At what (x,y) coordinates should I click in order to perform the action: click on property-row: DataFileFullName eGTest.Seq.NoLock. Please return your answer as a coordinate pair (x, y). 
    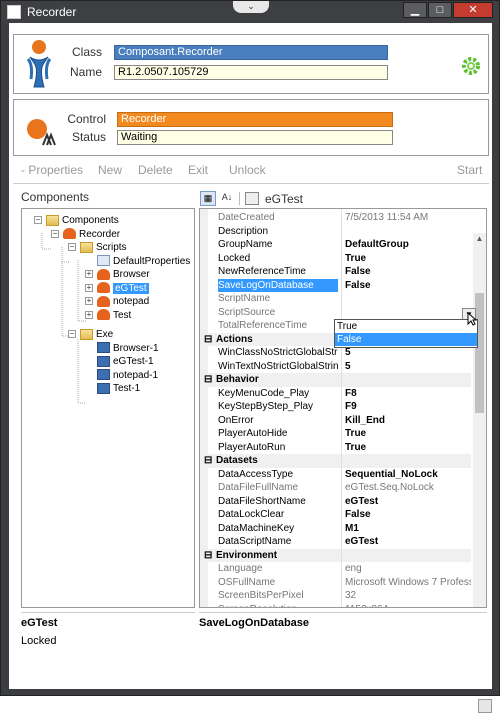
    Looking at the image, I should click on (335, 488).